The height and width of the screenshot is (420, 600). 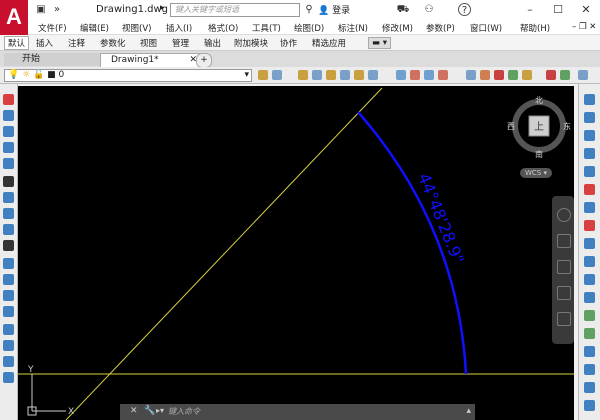 I want to click on trim-icon, so click(x=8, y=245).